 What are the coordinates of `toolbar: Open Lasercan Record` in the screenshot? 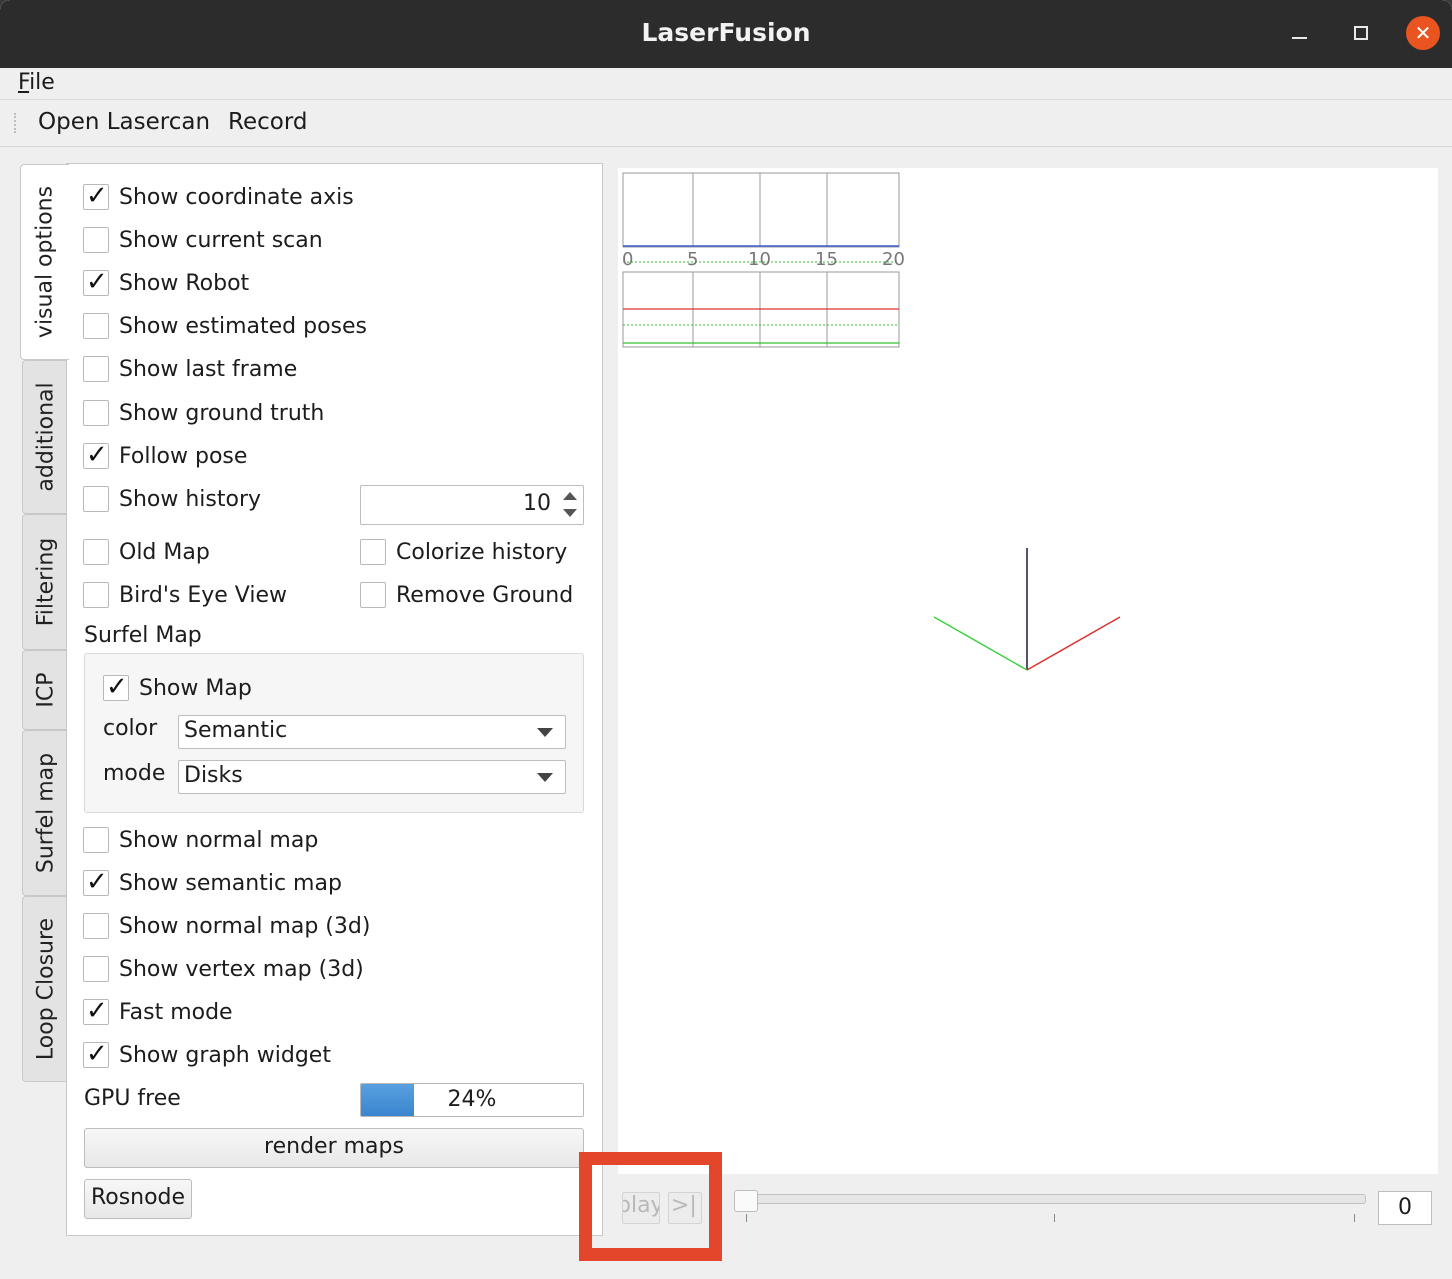 It's located at (726, 124).